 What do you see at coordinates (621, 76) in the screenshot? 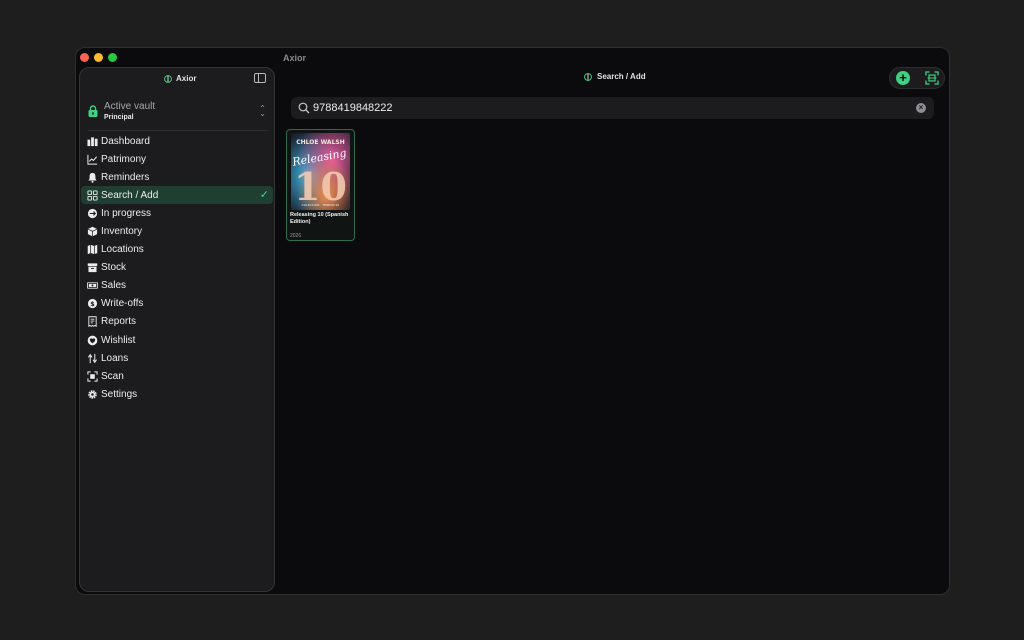
I see `page-title-text: Search / Add` at bounding box center [621, 76].